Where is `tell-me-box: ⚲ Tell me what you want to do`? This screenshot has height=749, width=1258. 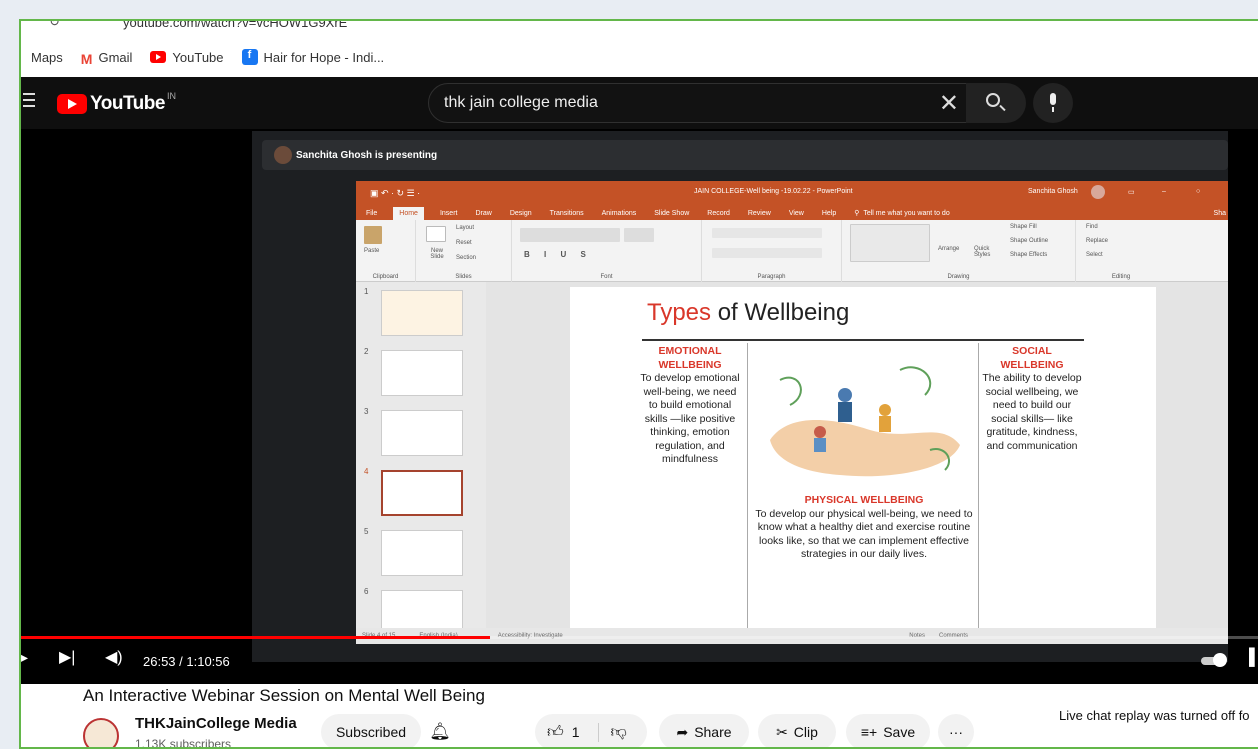
tell-me-box: ⚲ Tell me what you want to do is located at coordinates (909, 213).